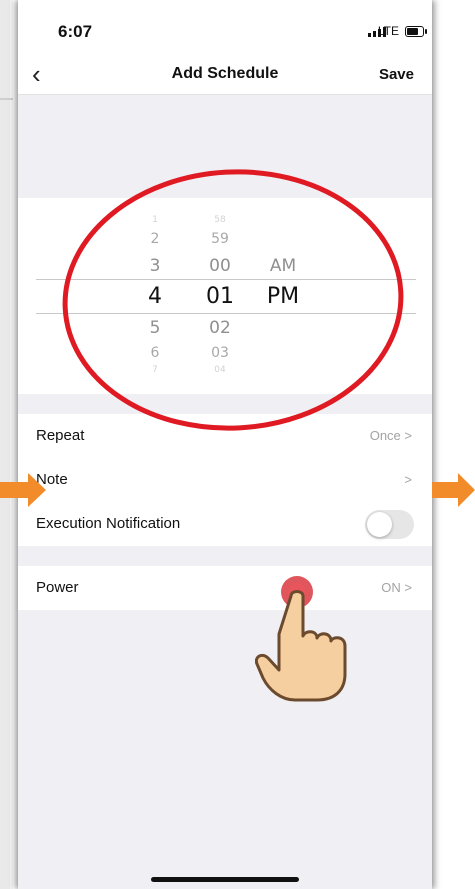  What do you see at coordinates (283, 266) in the screenshot?
I see `period-option: AM` at bounding box center [283, 266].